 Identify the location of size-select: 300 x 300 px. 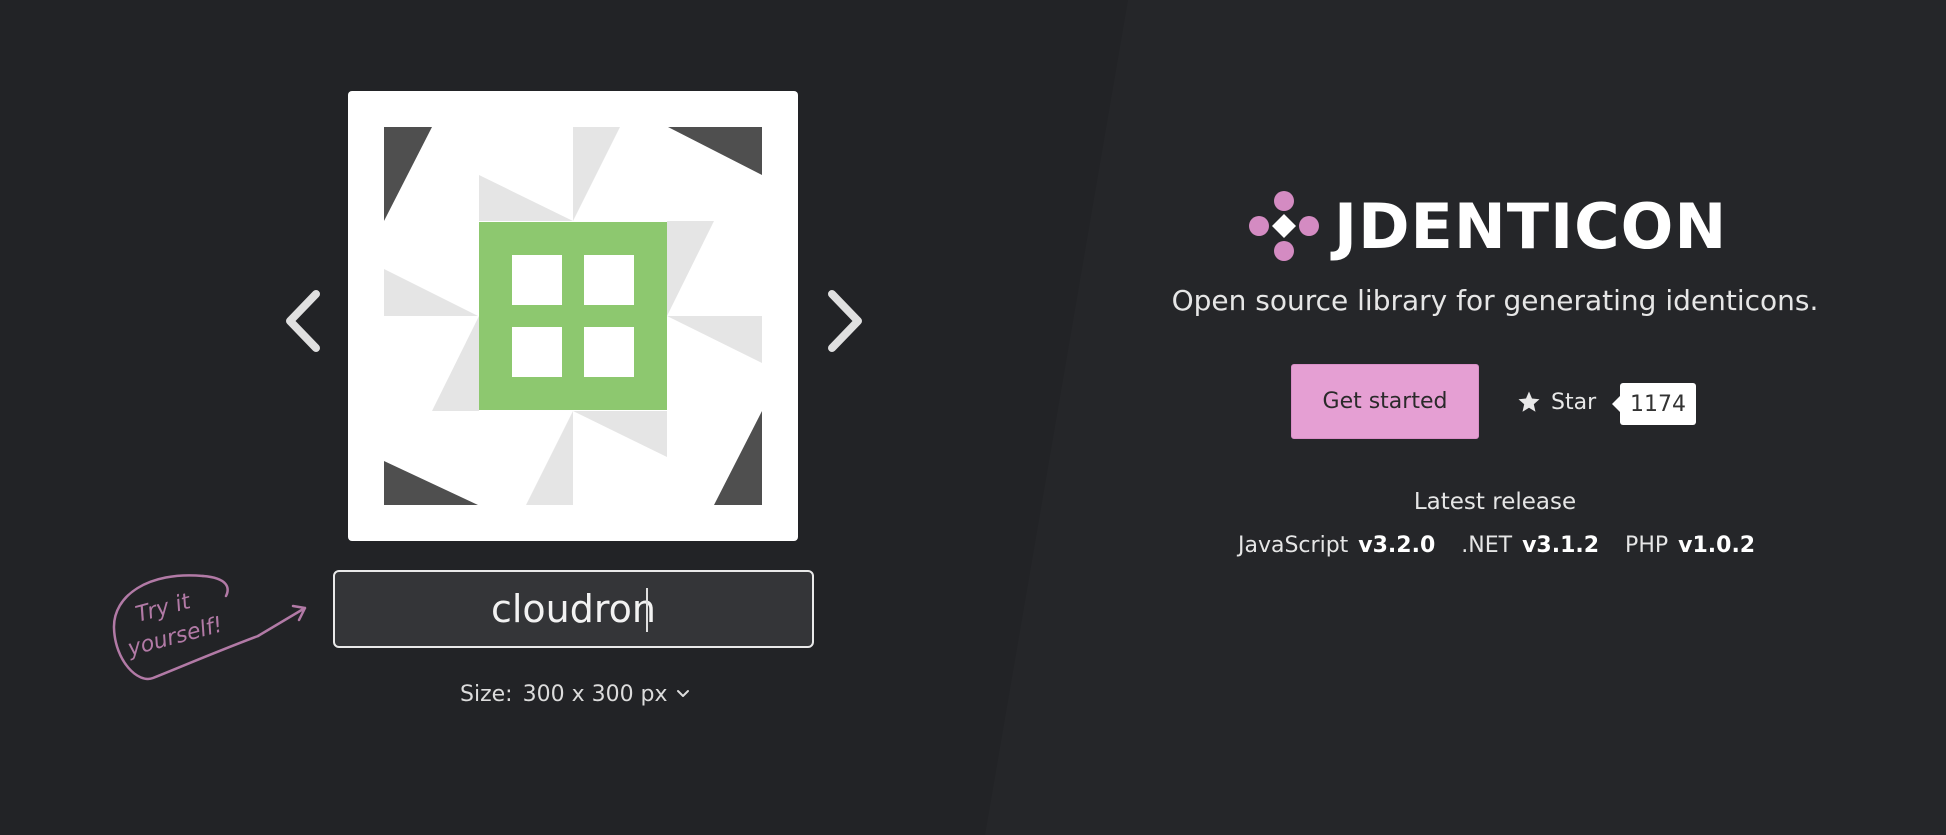
(606, 694).